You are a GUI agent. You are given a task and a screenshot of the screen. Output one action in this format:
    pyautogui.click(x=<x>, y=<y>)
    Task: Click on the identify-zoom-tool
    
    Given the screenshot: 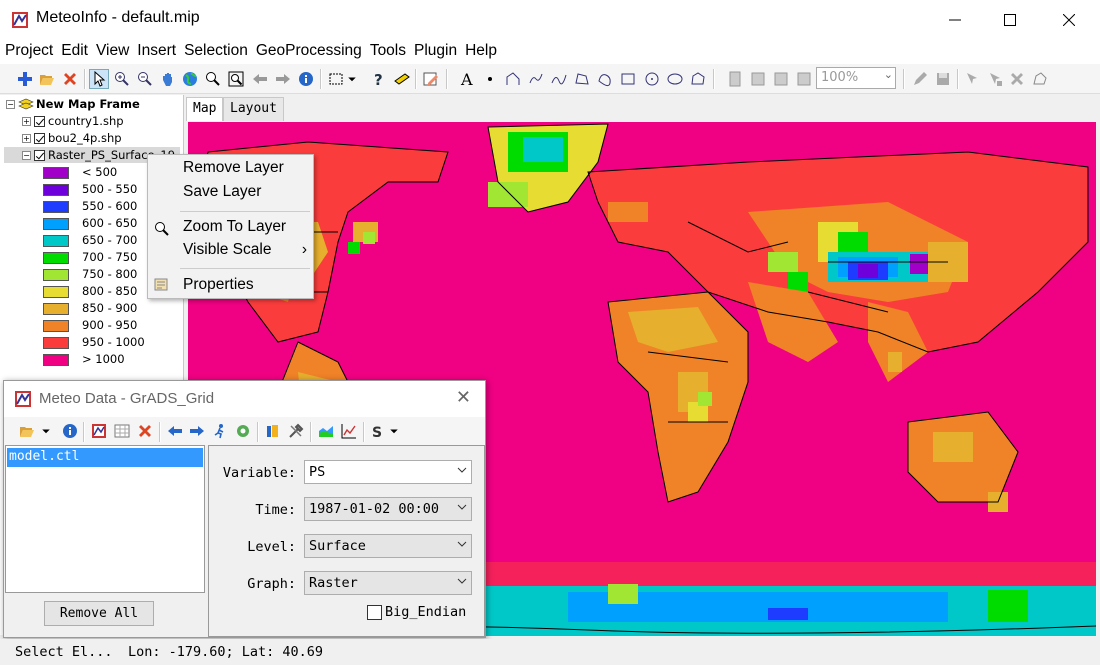 What is the action you would take?
    pyautogui.click(x=213, y=79)
    